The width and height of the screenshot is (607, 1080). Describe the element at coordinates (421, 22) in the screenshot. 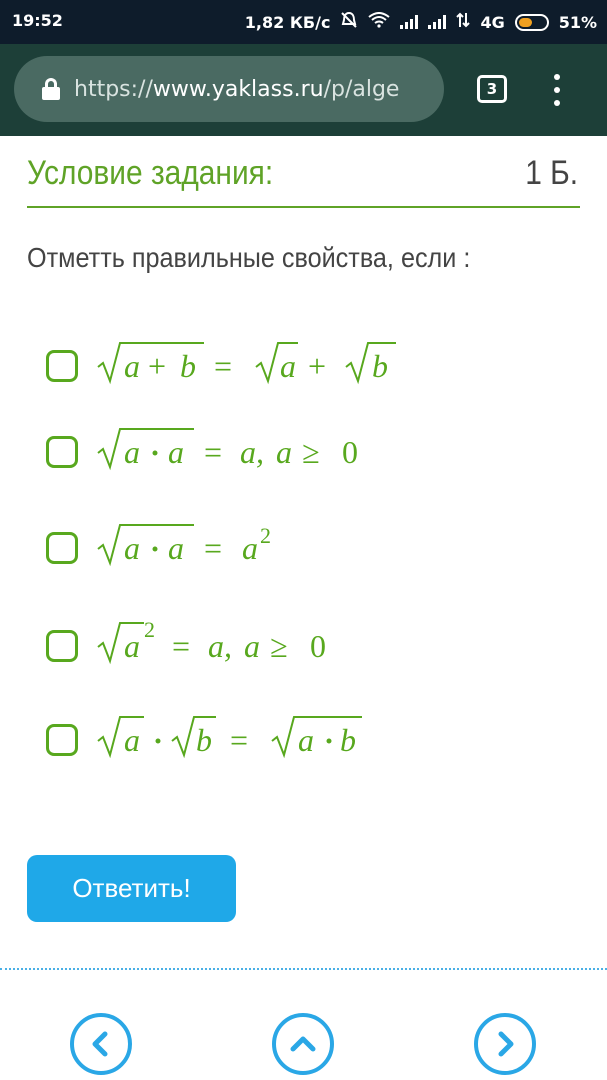

I see `status-icons: 1,82 КБ/с 4G 51%` at that location.